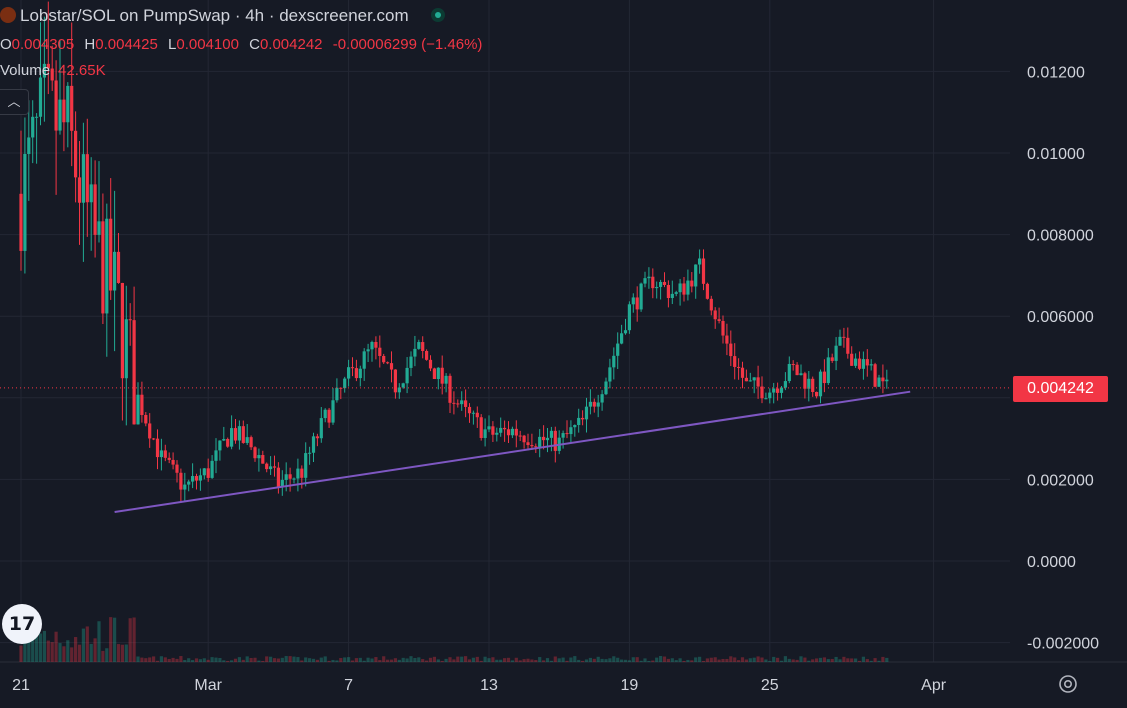  I want to click on y-tick-label: 0.008000, so click(1060, 236).